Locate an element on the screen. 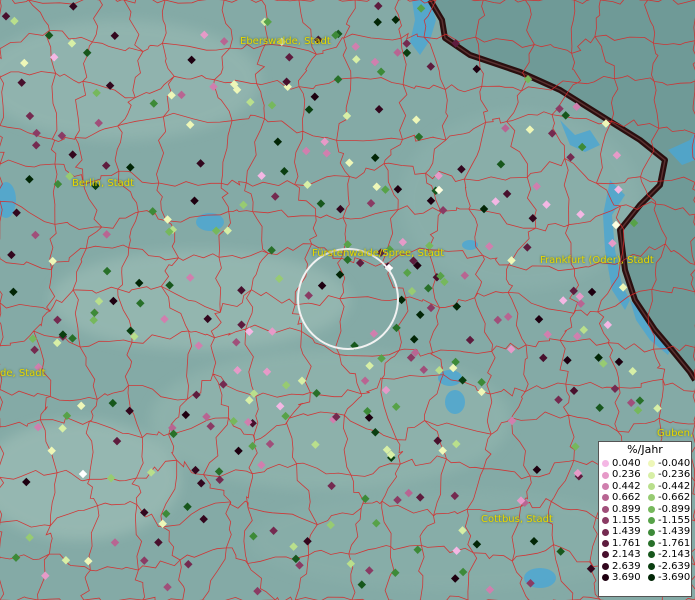 This screenshot has width=695, height=600. legend-value: 3.690 is located at coordinates (626, 577).